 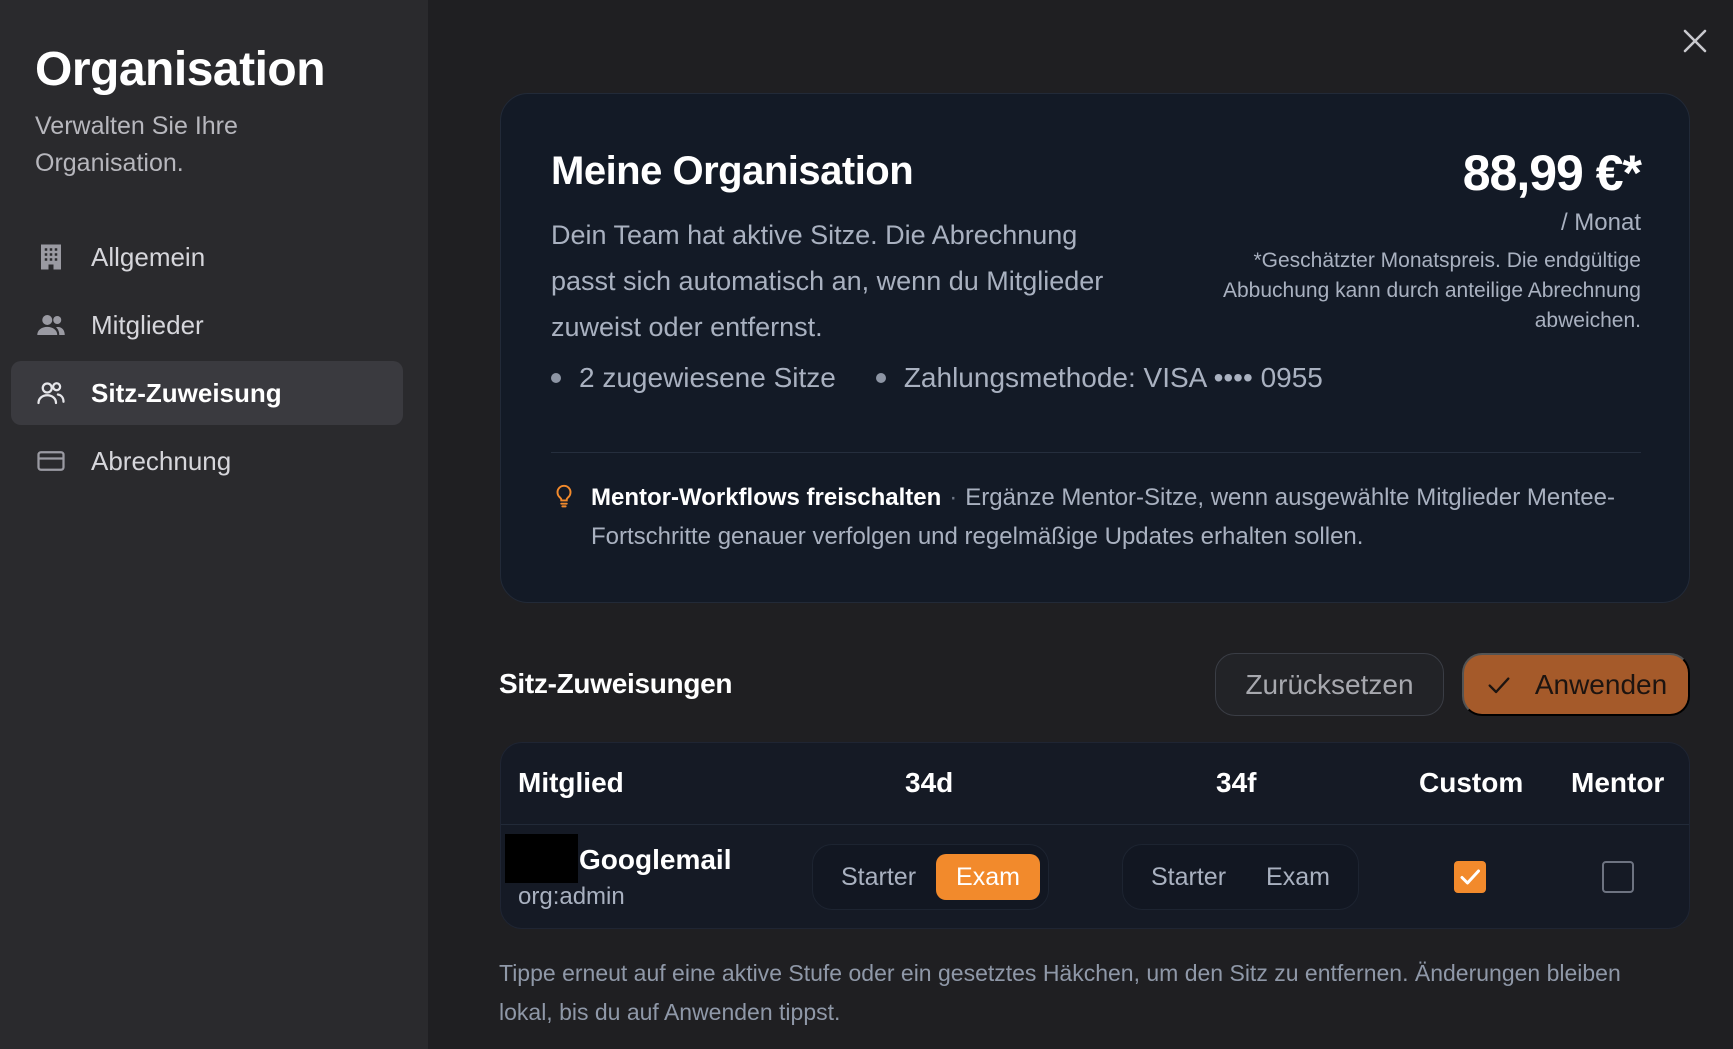 What do you see at coordinates (1113, 377) in the screenshot?
I see `payment-text: Zahlungsmethode: VISA •••• 0955` at bounding box center [1113, 377].